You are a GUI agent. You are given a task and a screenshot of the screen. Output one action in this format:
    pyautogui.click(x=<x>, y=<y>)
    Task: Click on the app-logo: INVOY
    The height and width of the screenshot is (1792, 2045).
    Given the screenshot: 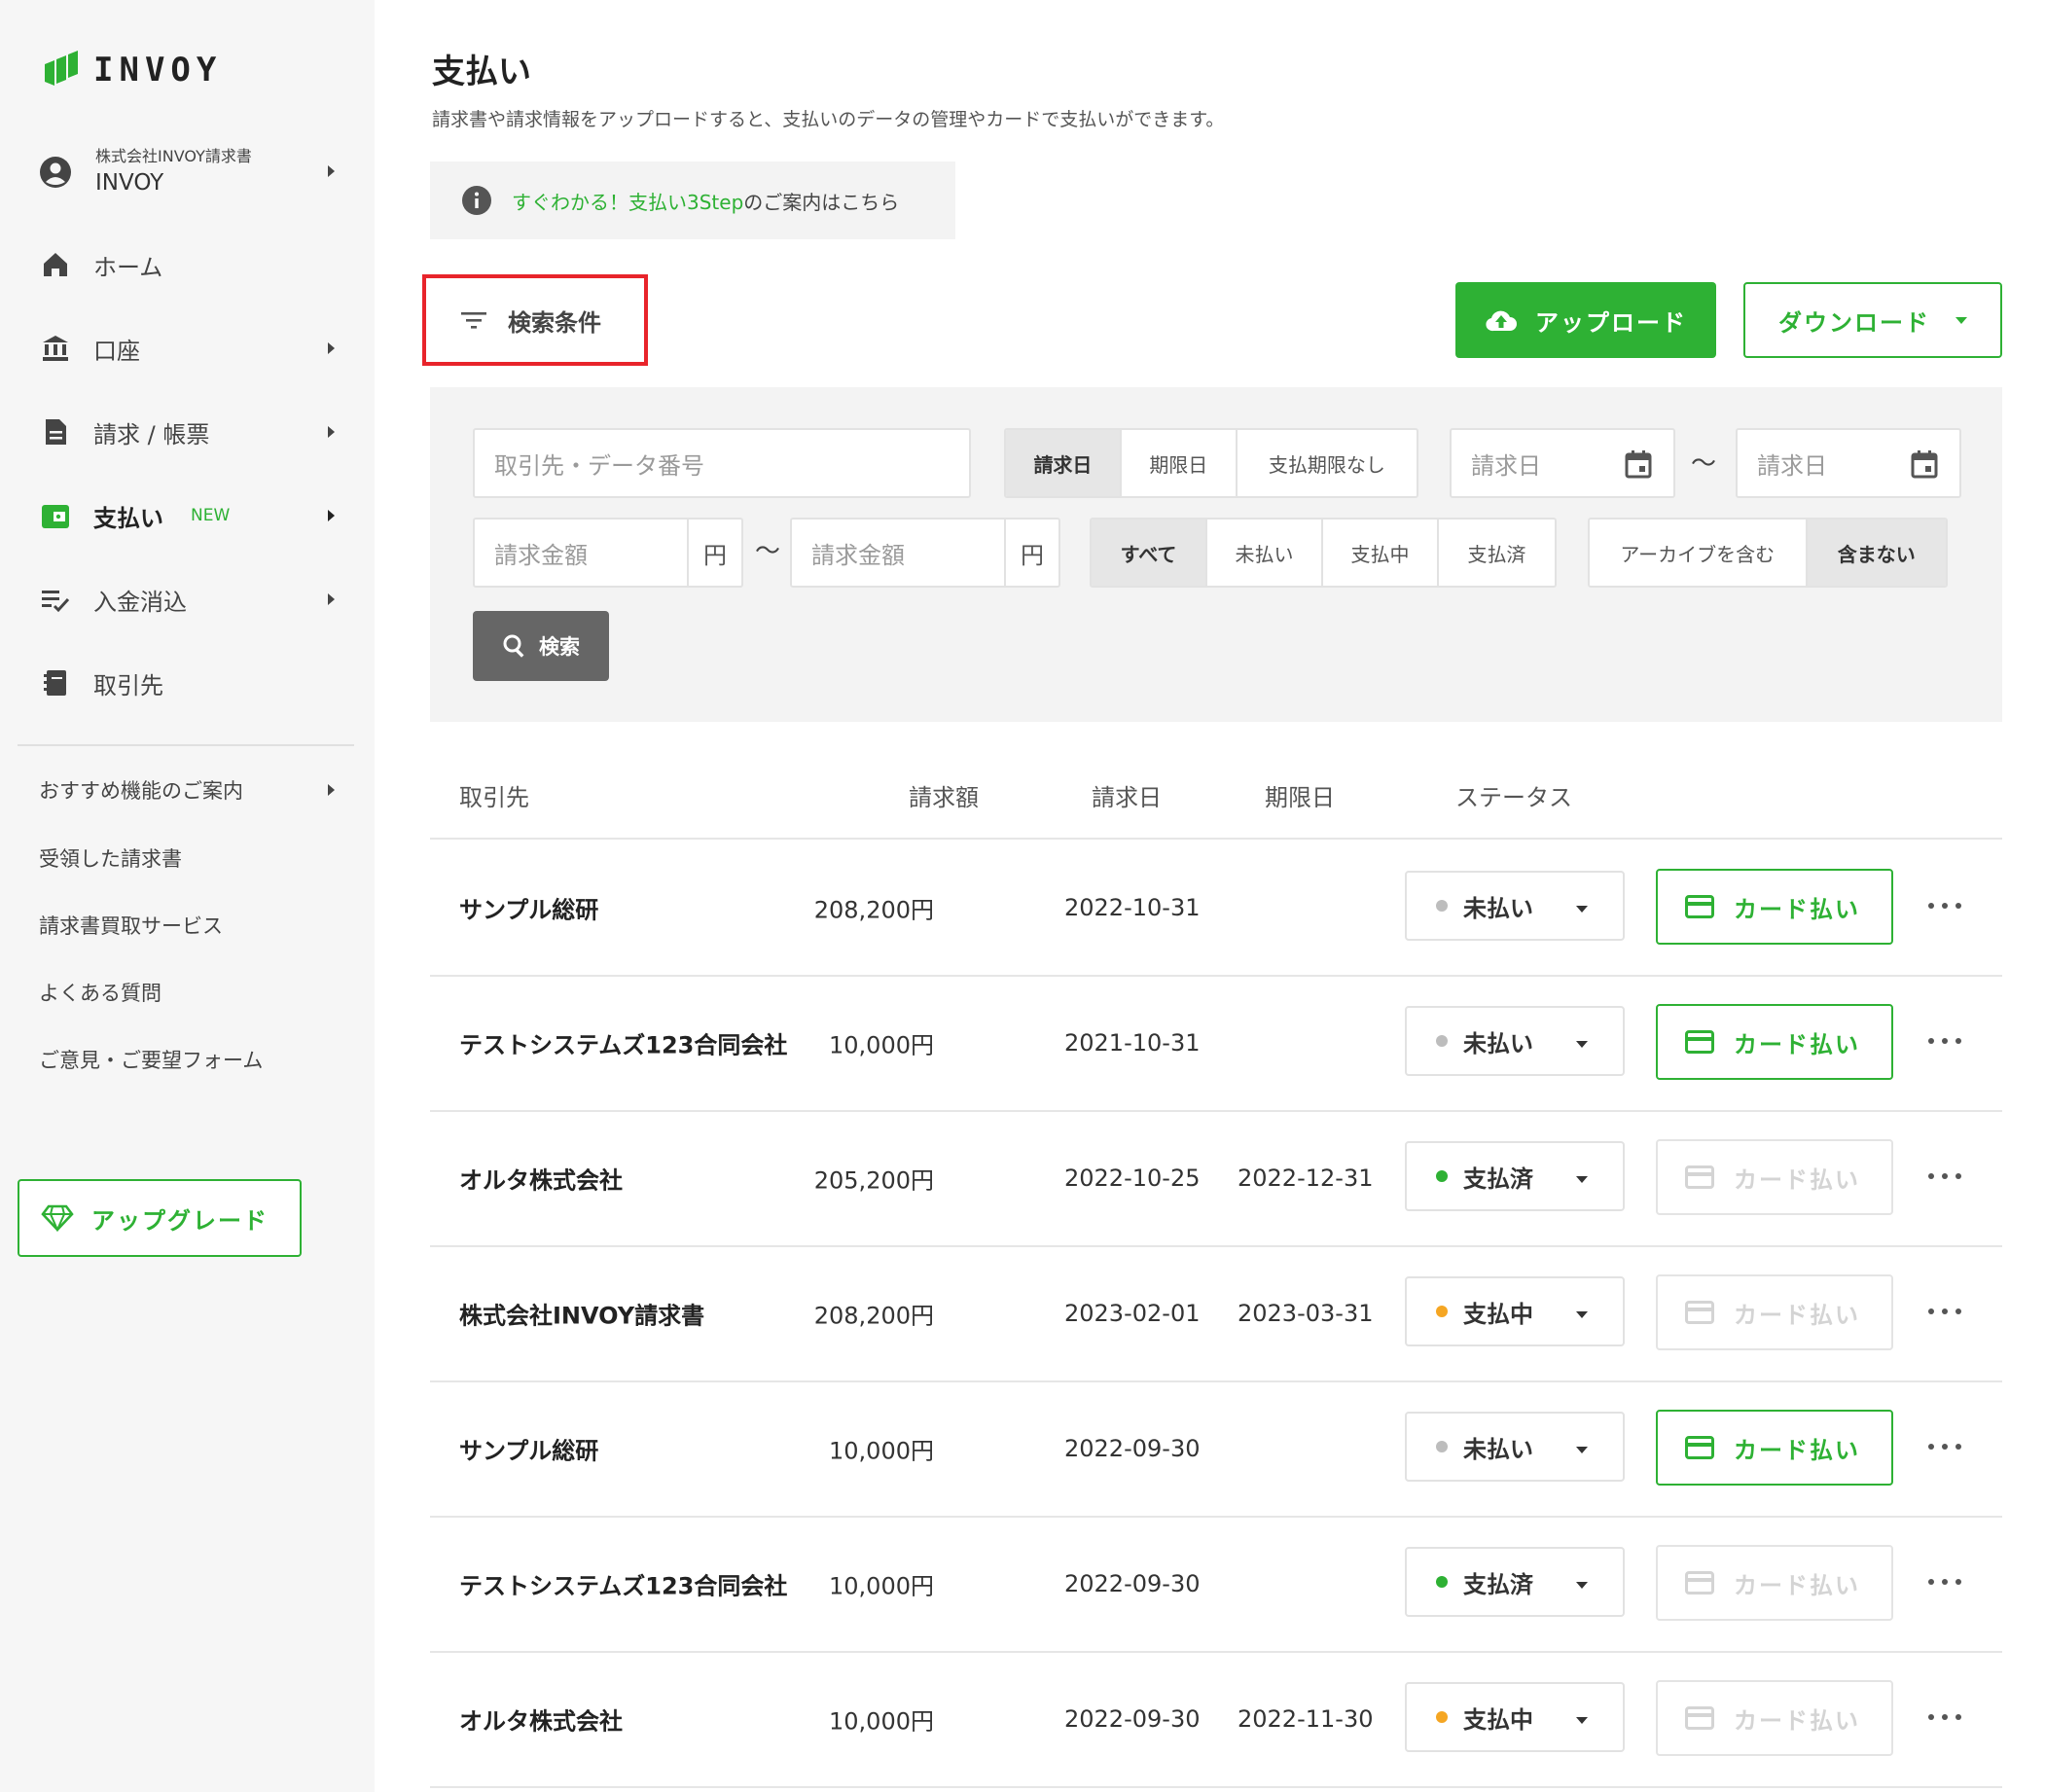 What is the action you would take?
    pyautogui.click(x=131, y=71)
    